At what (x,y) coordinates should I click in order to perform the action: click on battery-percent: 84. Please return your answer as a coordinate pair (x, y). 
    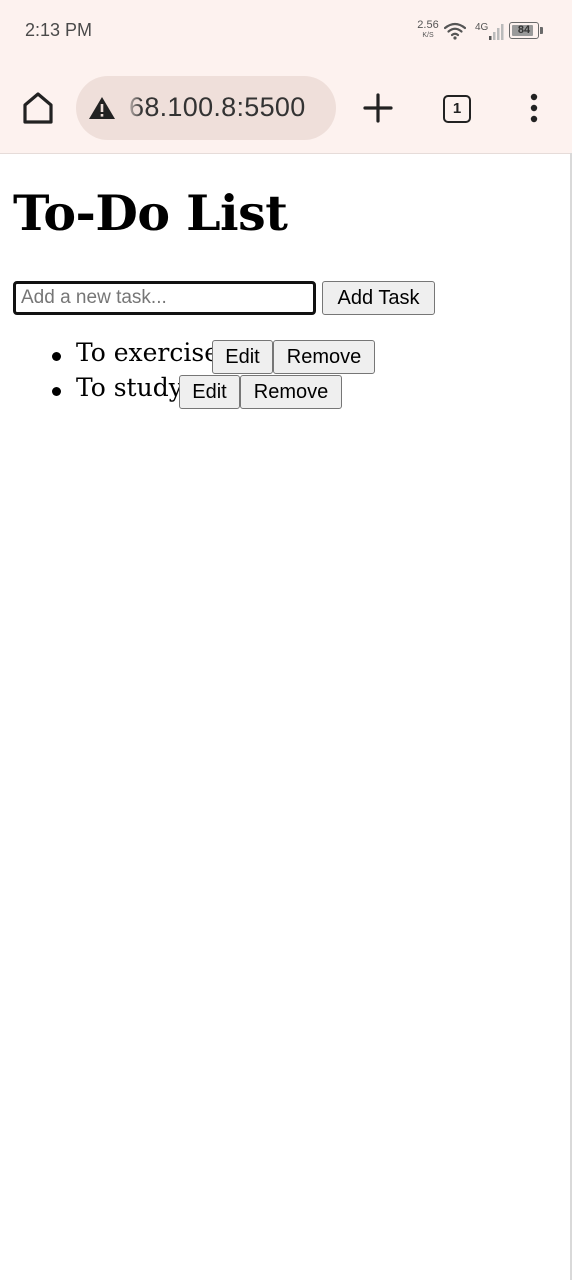
    Looking at the image, I should click on (524, 30).